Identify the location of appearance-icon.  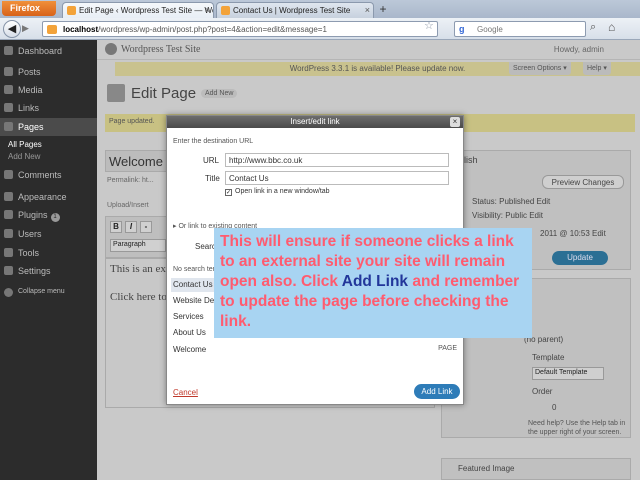
(8, 196).